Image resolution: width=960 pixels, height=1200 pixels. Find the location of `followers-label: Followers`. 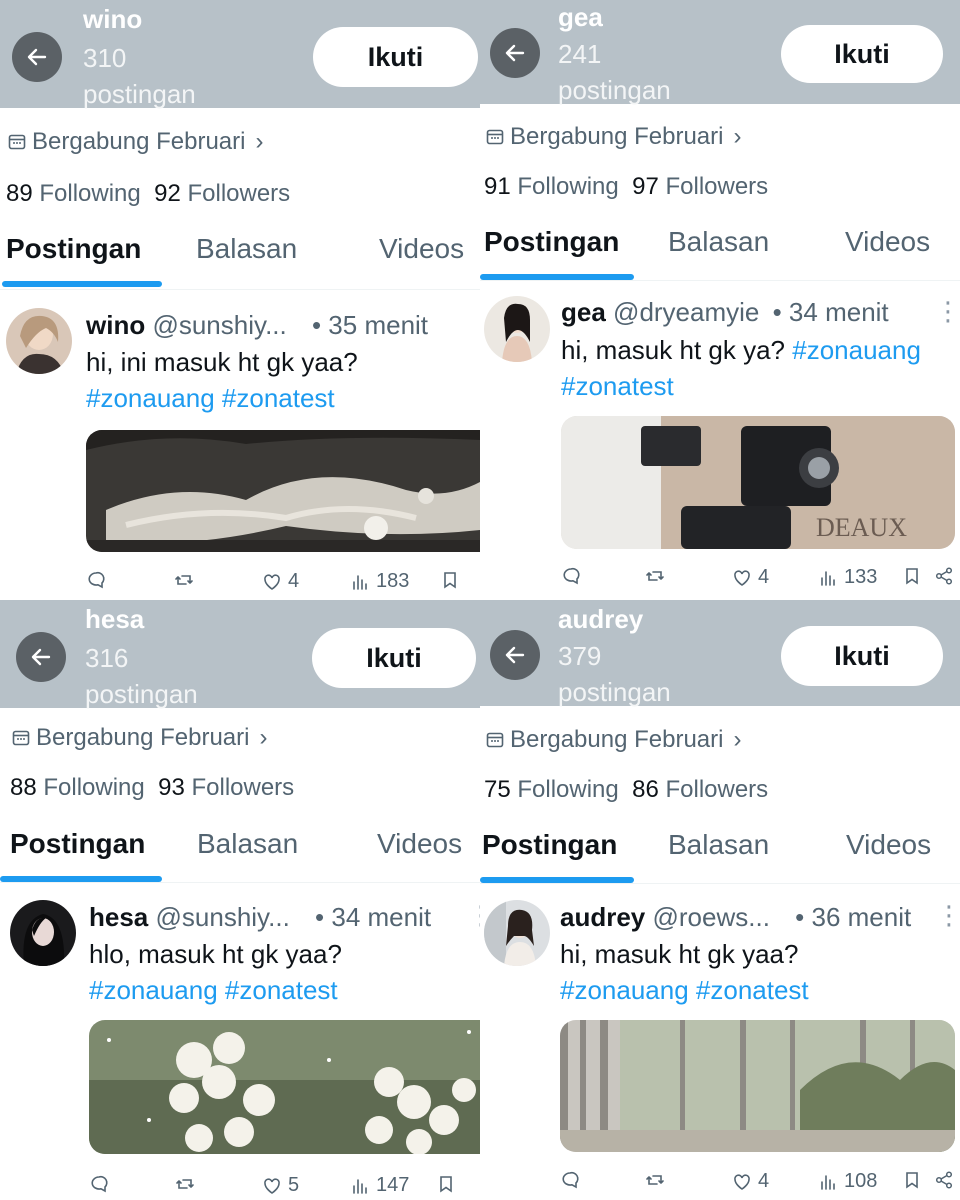

followers-label: Followers is located at coordinates (717, 789).